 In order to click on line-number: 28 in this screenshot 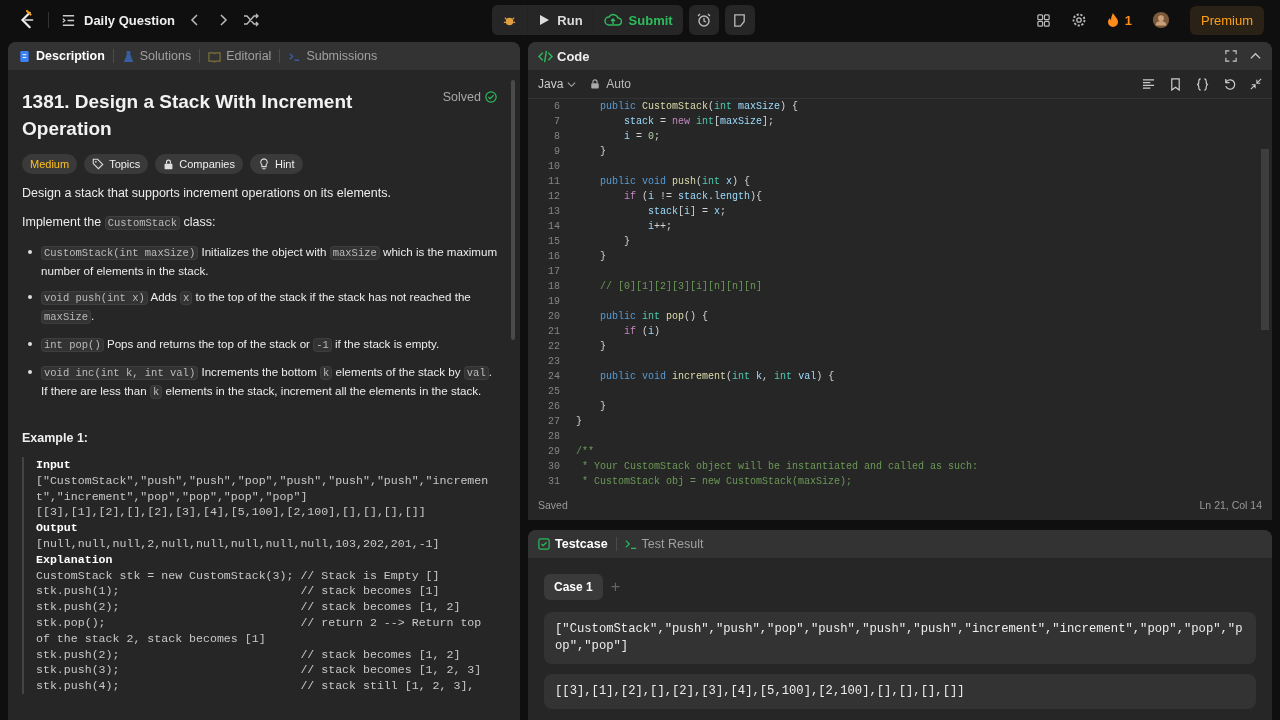, I will do `click(553, 436)`.